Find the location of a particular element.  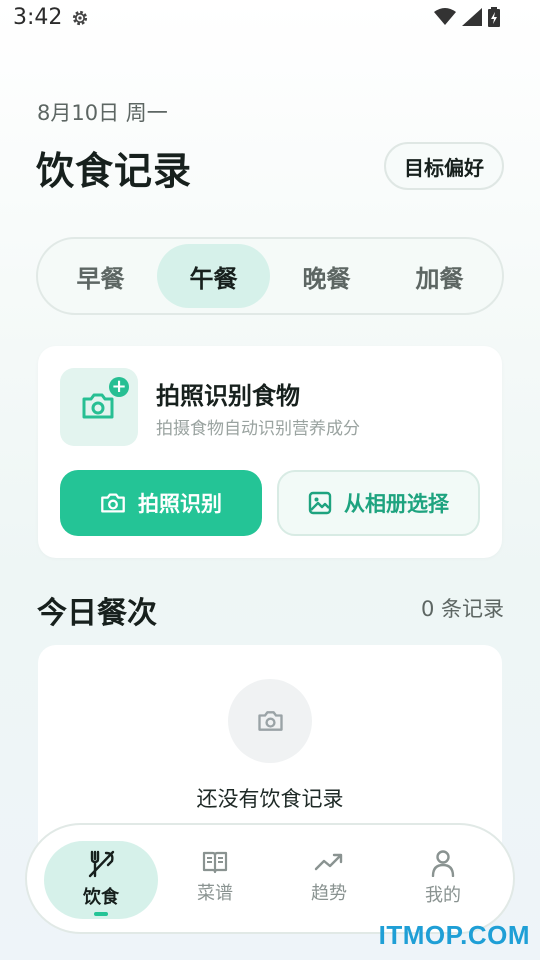

tab-dinner: 晚餐 is located at coordinates (326, 276).